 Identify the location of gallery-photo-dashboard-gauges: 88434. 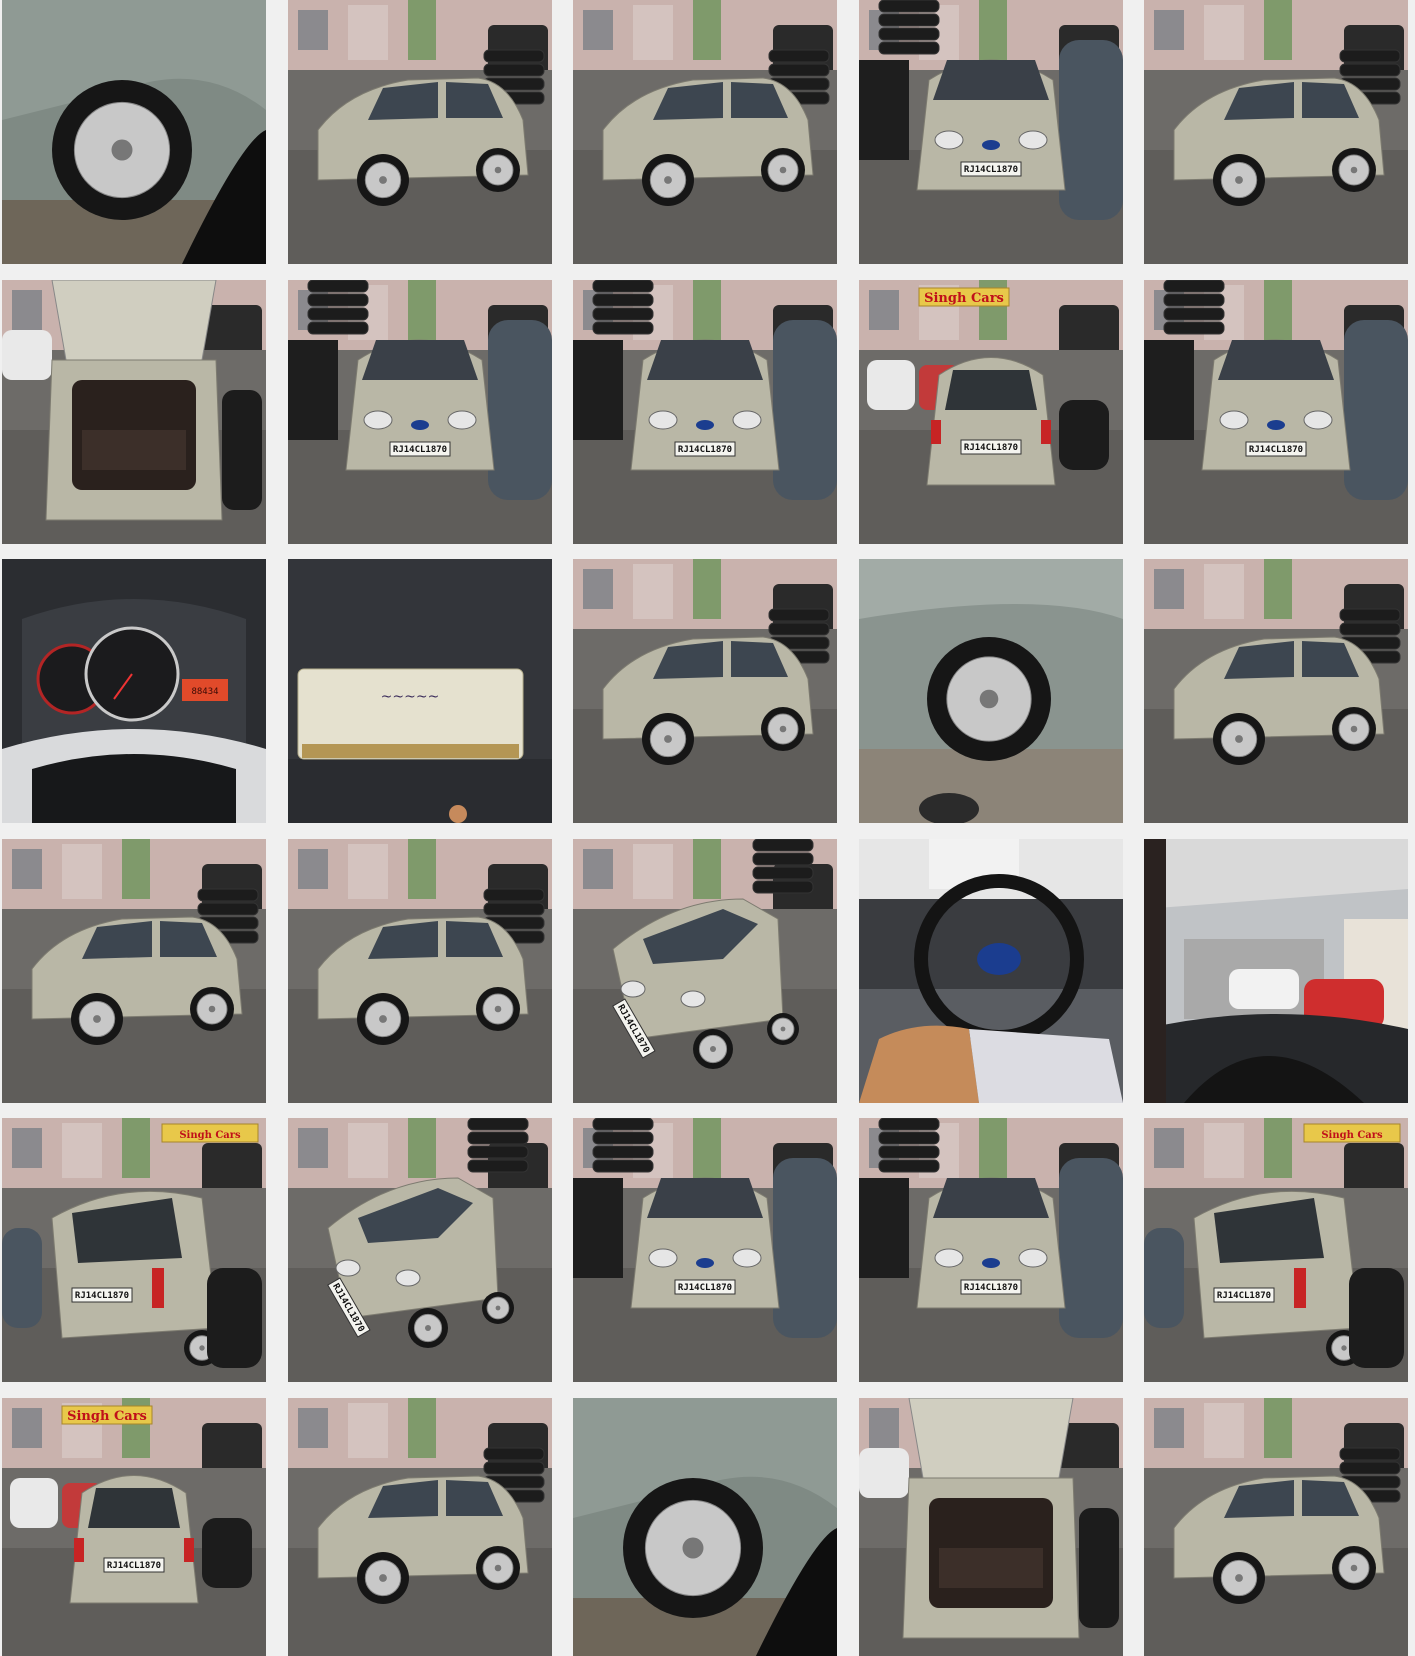
(134, 691).